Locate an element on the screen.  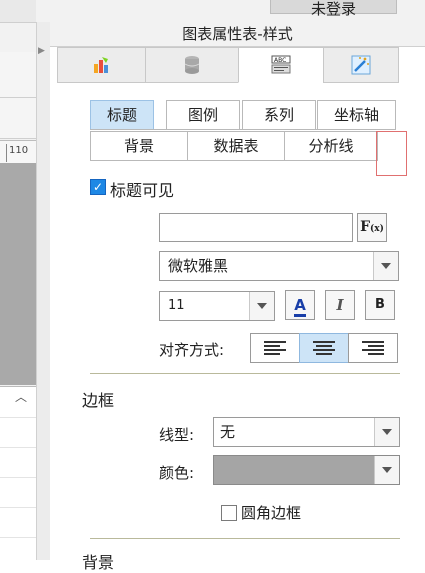
bold-button: B is located at coordinates (380, 305).